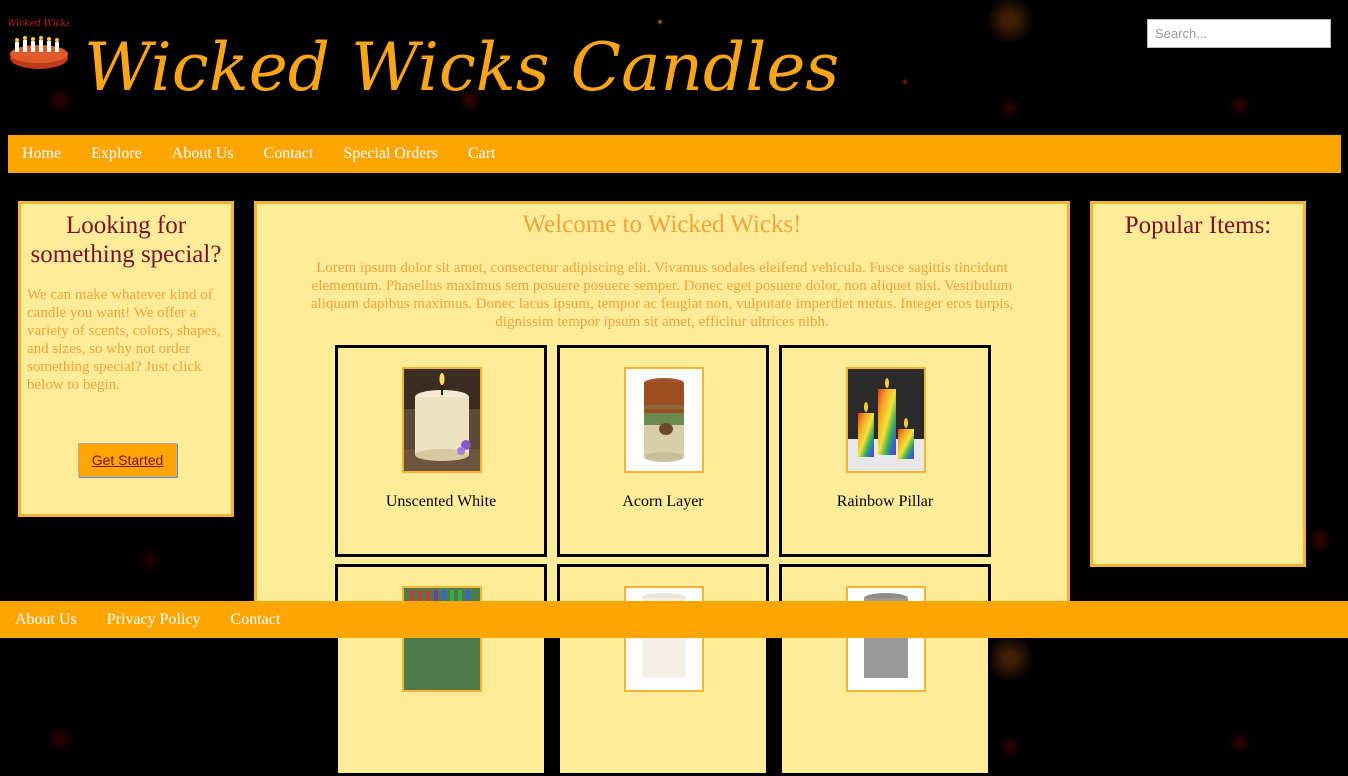 Image resolution: width=1348 pixels, height=776 pixels. What do you see at coordinates (1239, 33) in the screenshot?
I see `search-input` at bounding box center [1239, 33].